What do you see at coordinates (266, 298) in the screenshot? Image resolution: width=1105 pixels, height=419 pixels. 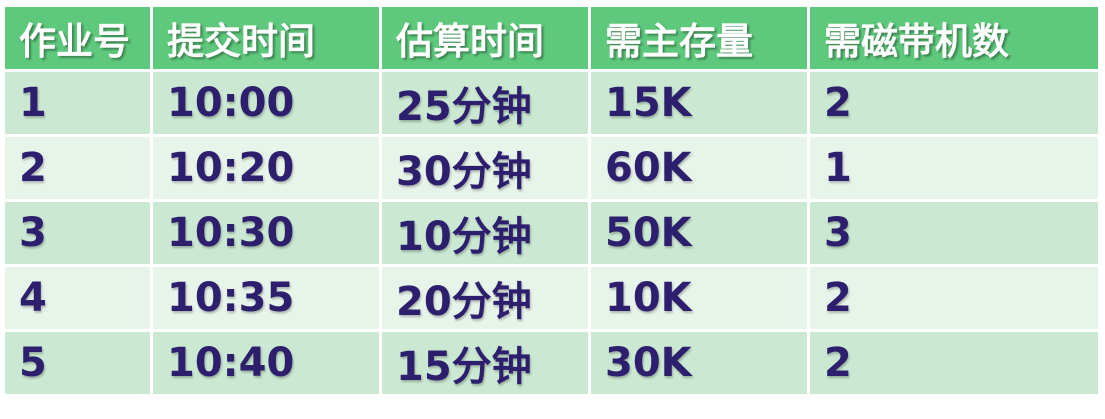 I see `cell-submit-time: 10:35` at bounding box center [266, 298].